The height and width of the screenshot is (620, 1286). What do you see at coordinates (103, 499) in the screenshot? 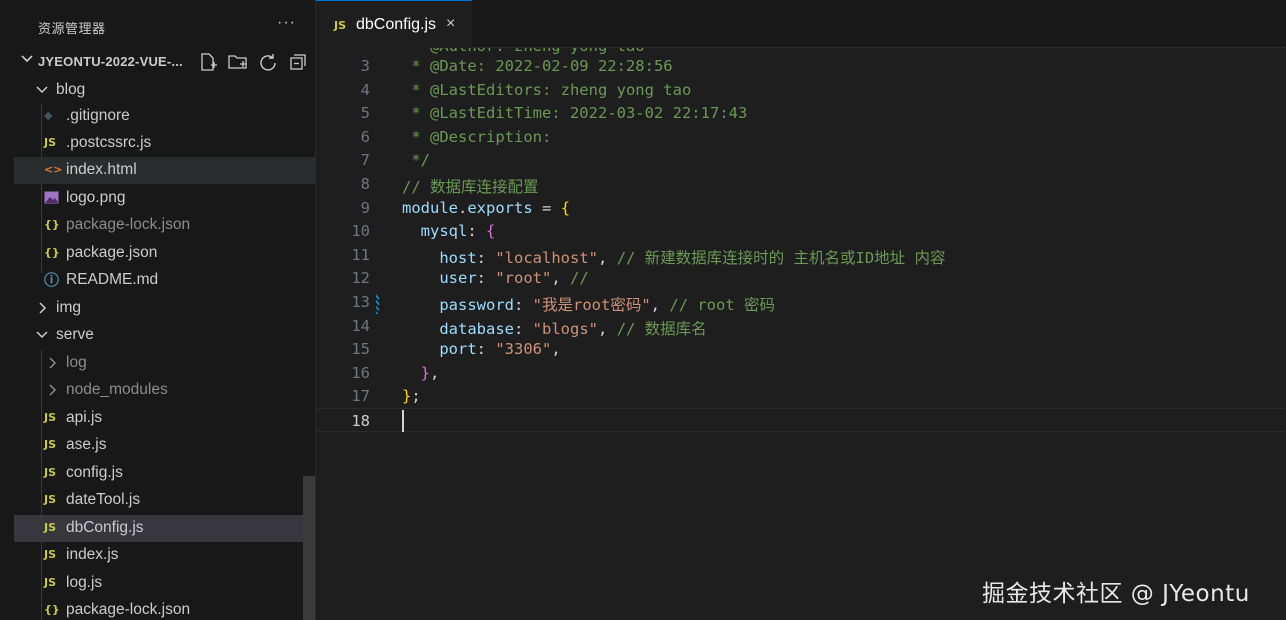
I see `tree-label: dateTool.js` at bounding box center [103, 499].